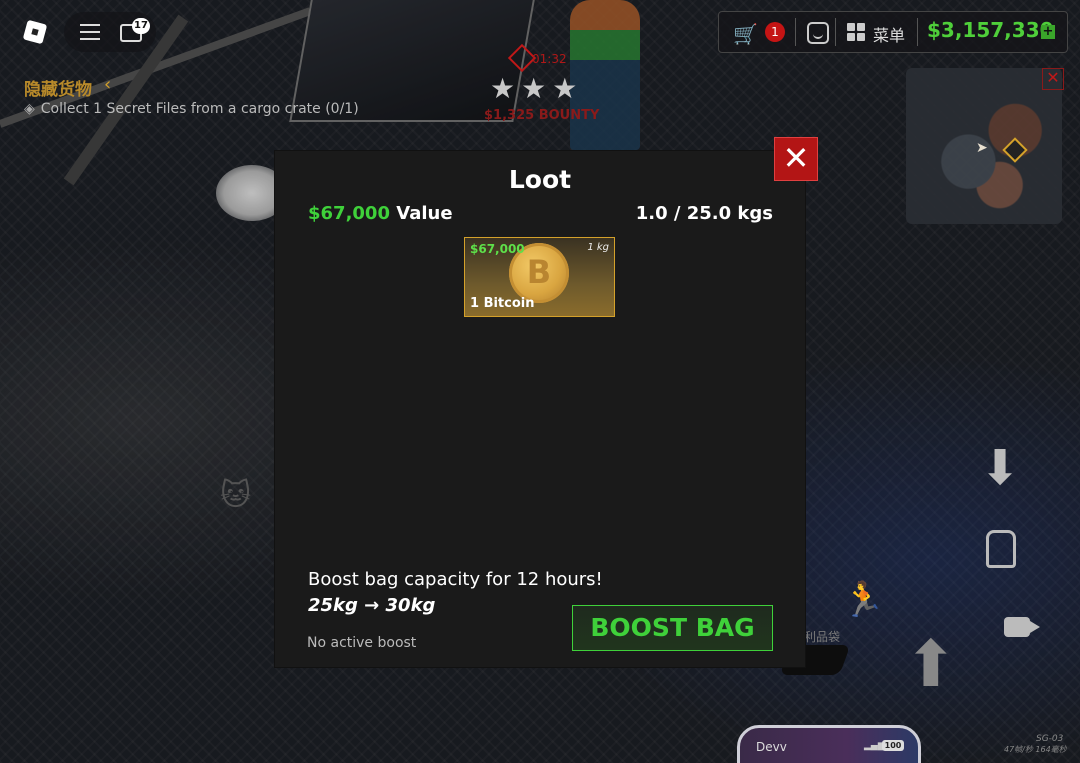 The width and height of the screenshot is (1080, 763). What do you see at coordinates (90, 32) in the screenshot?
I see `hamburger-menu-icon` at bounding box center [90, 32].